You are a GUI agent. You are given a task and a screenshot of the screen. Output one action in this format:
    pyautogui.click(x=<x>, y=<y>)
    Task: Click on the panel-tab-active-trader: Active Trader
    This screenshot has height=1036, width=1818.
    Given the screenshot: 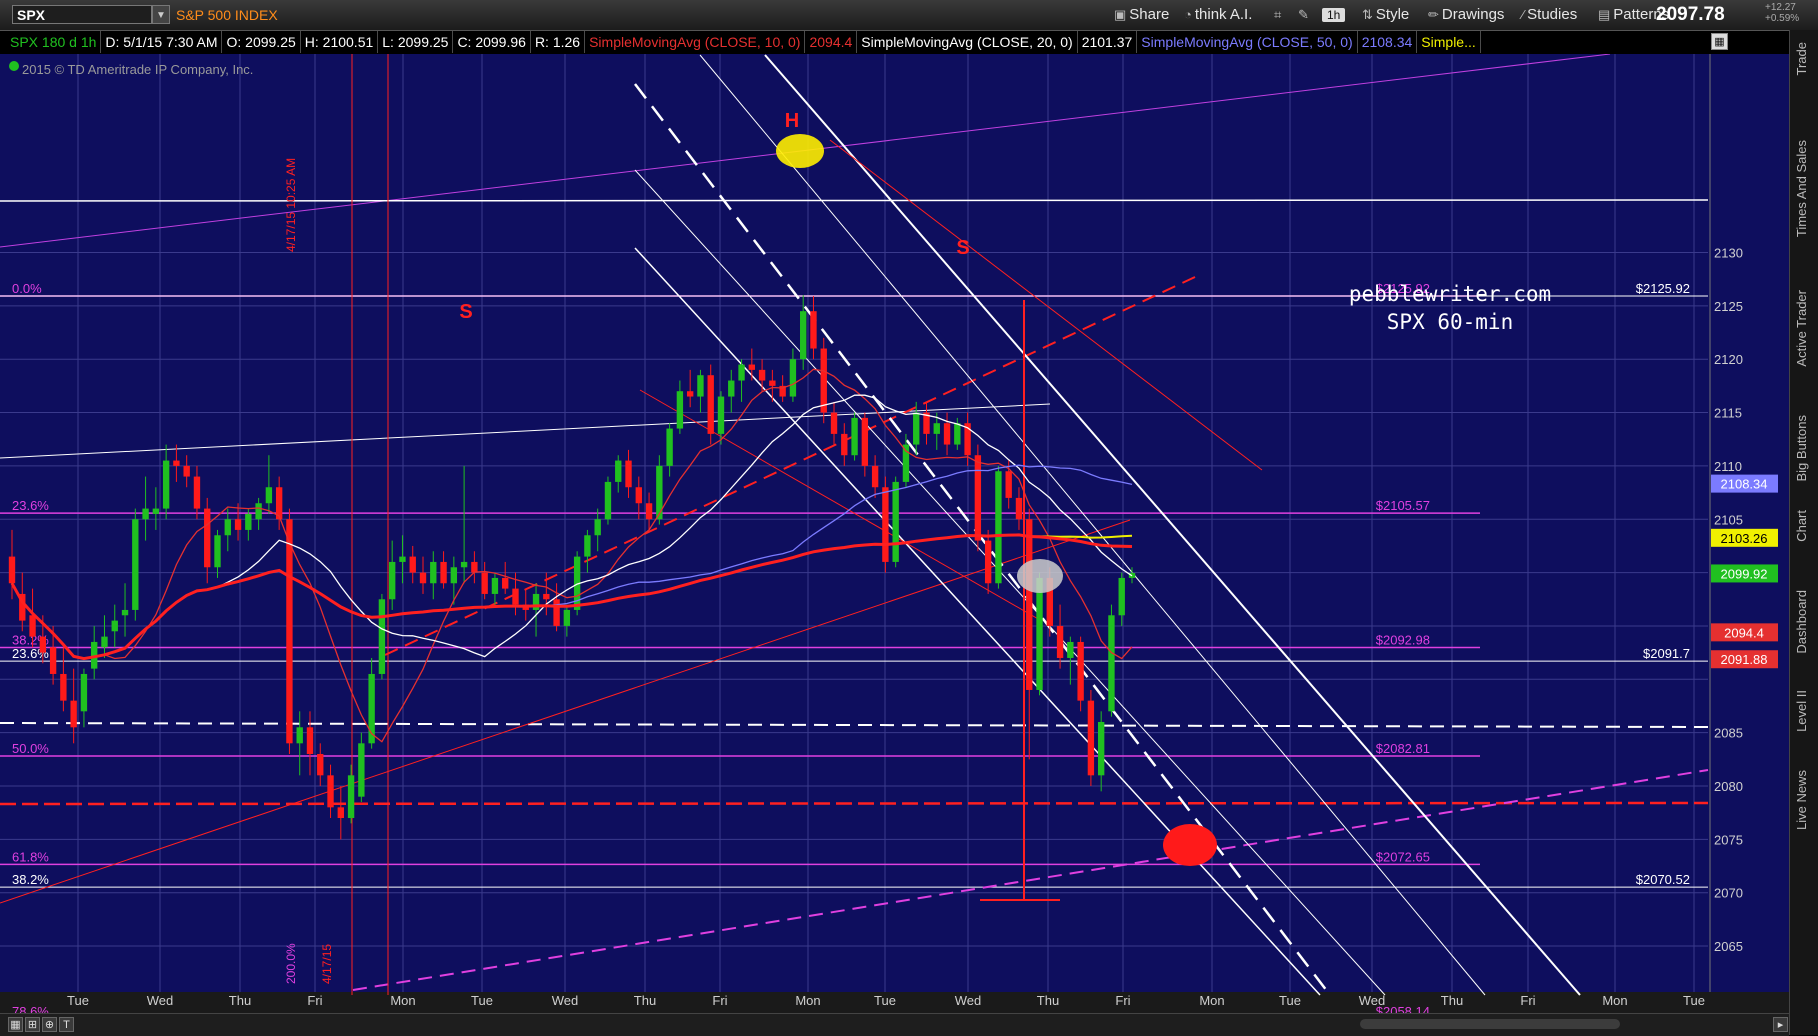 What is the action you would take?
    pyautogui.click(x=1801, y=328)
    